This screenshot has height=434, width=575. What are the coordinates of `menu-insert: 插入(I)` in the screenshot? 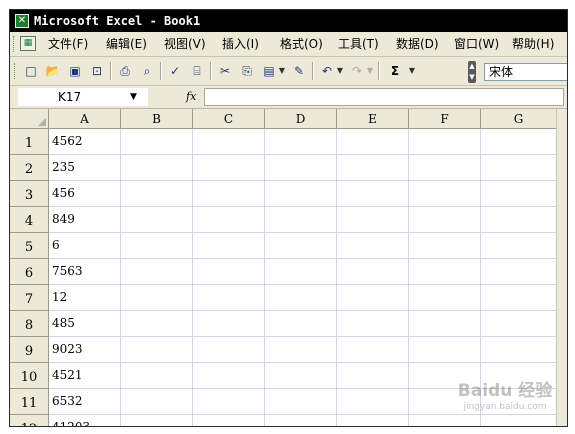 It's located at (240, 44).